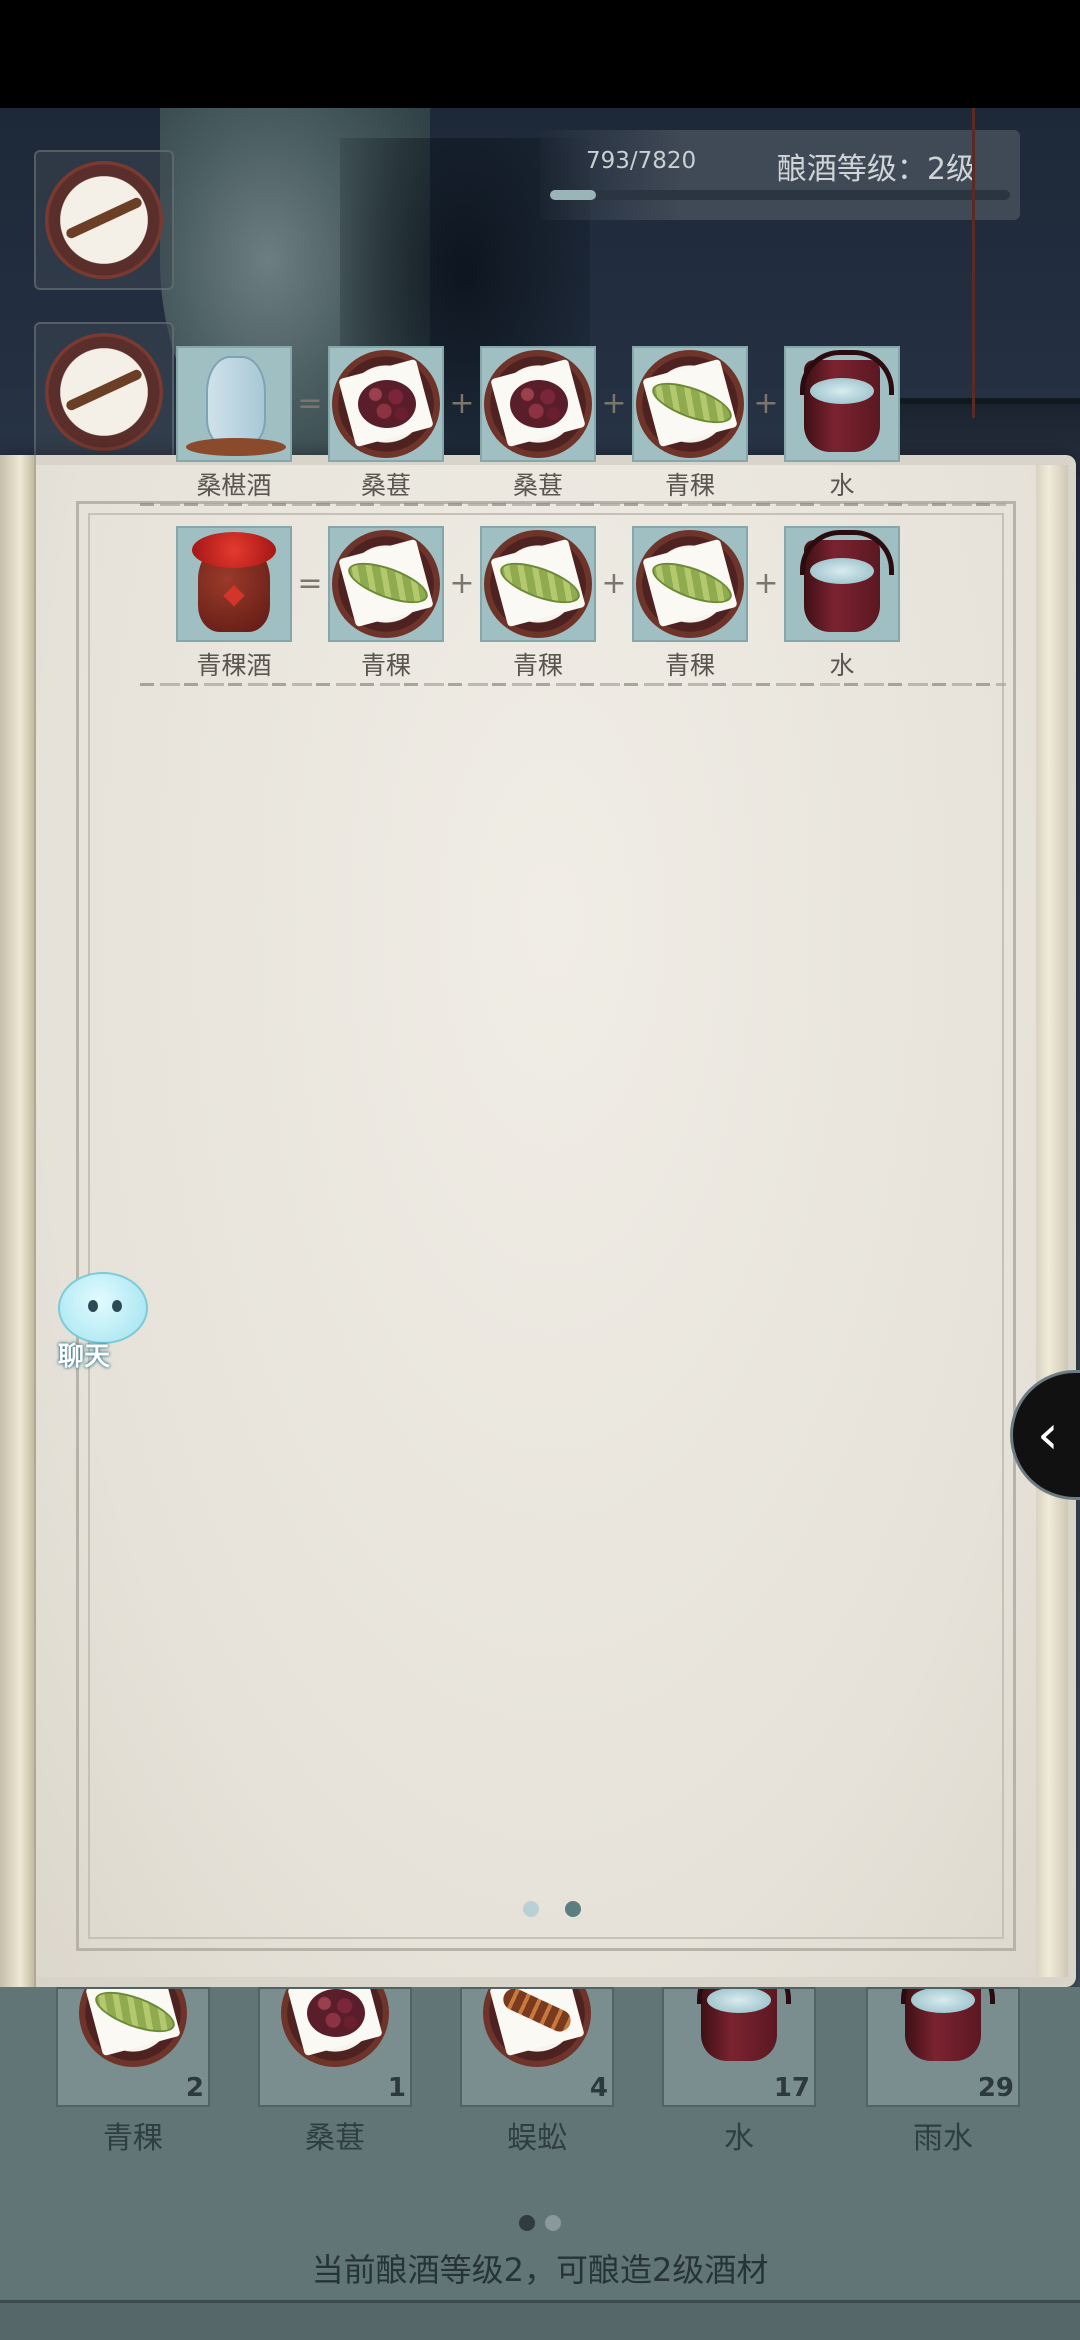  I want to click on centipede-plate-icon, so click(537, 2028).